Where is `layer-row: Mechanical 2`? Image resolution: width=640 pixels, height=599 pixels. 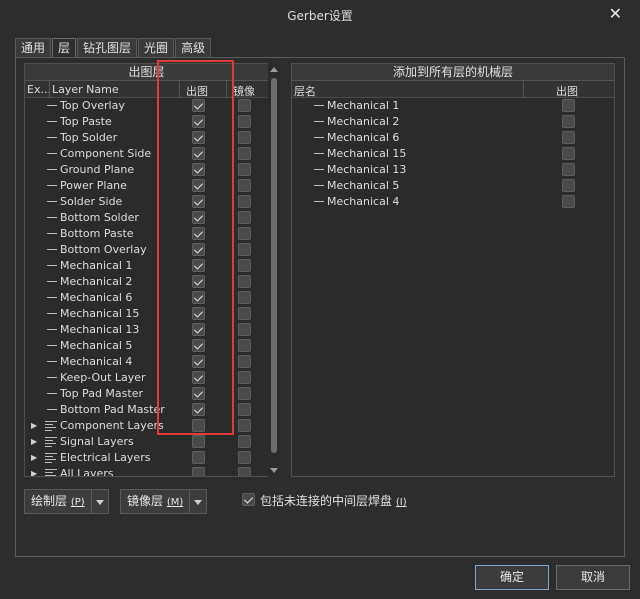
layer-row: Mechanical 2 is located at coordinates (146, 282).